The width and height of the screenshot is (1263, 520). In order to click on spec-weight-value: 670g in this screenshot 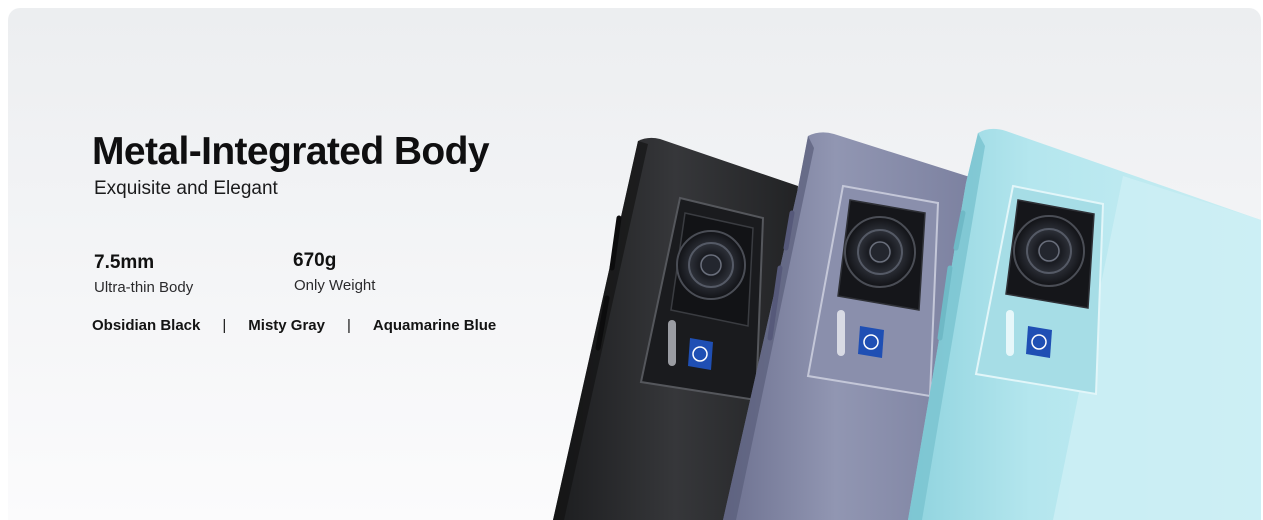, I will do `click(315, 260)`.